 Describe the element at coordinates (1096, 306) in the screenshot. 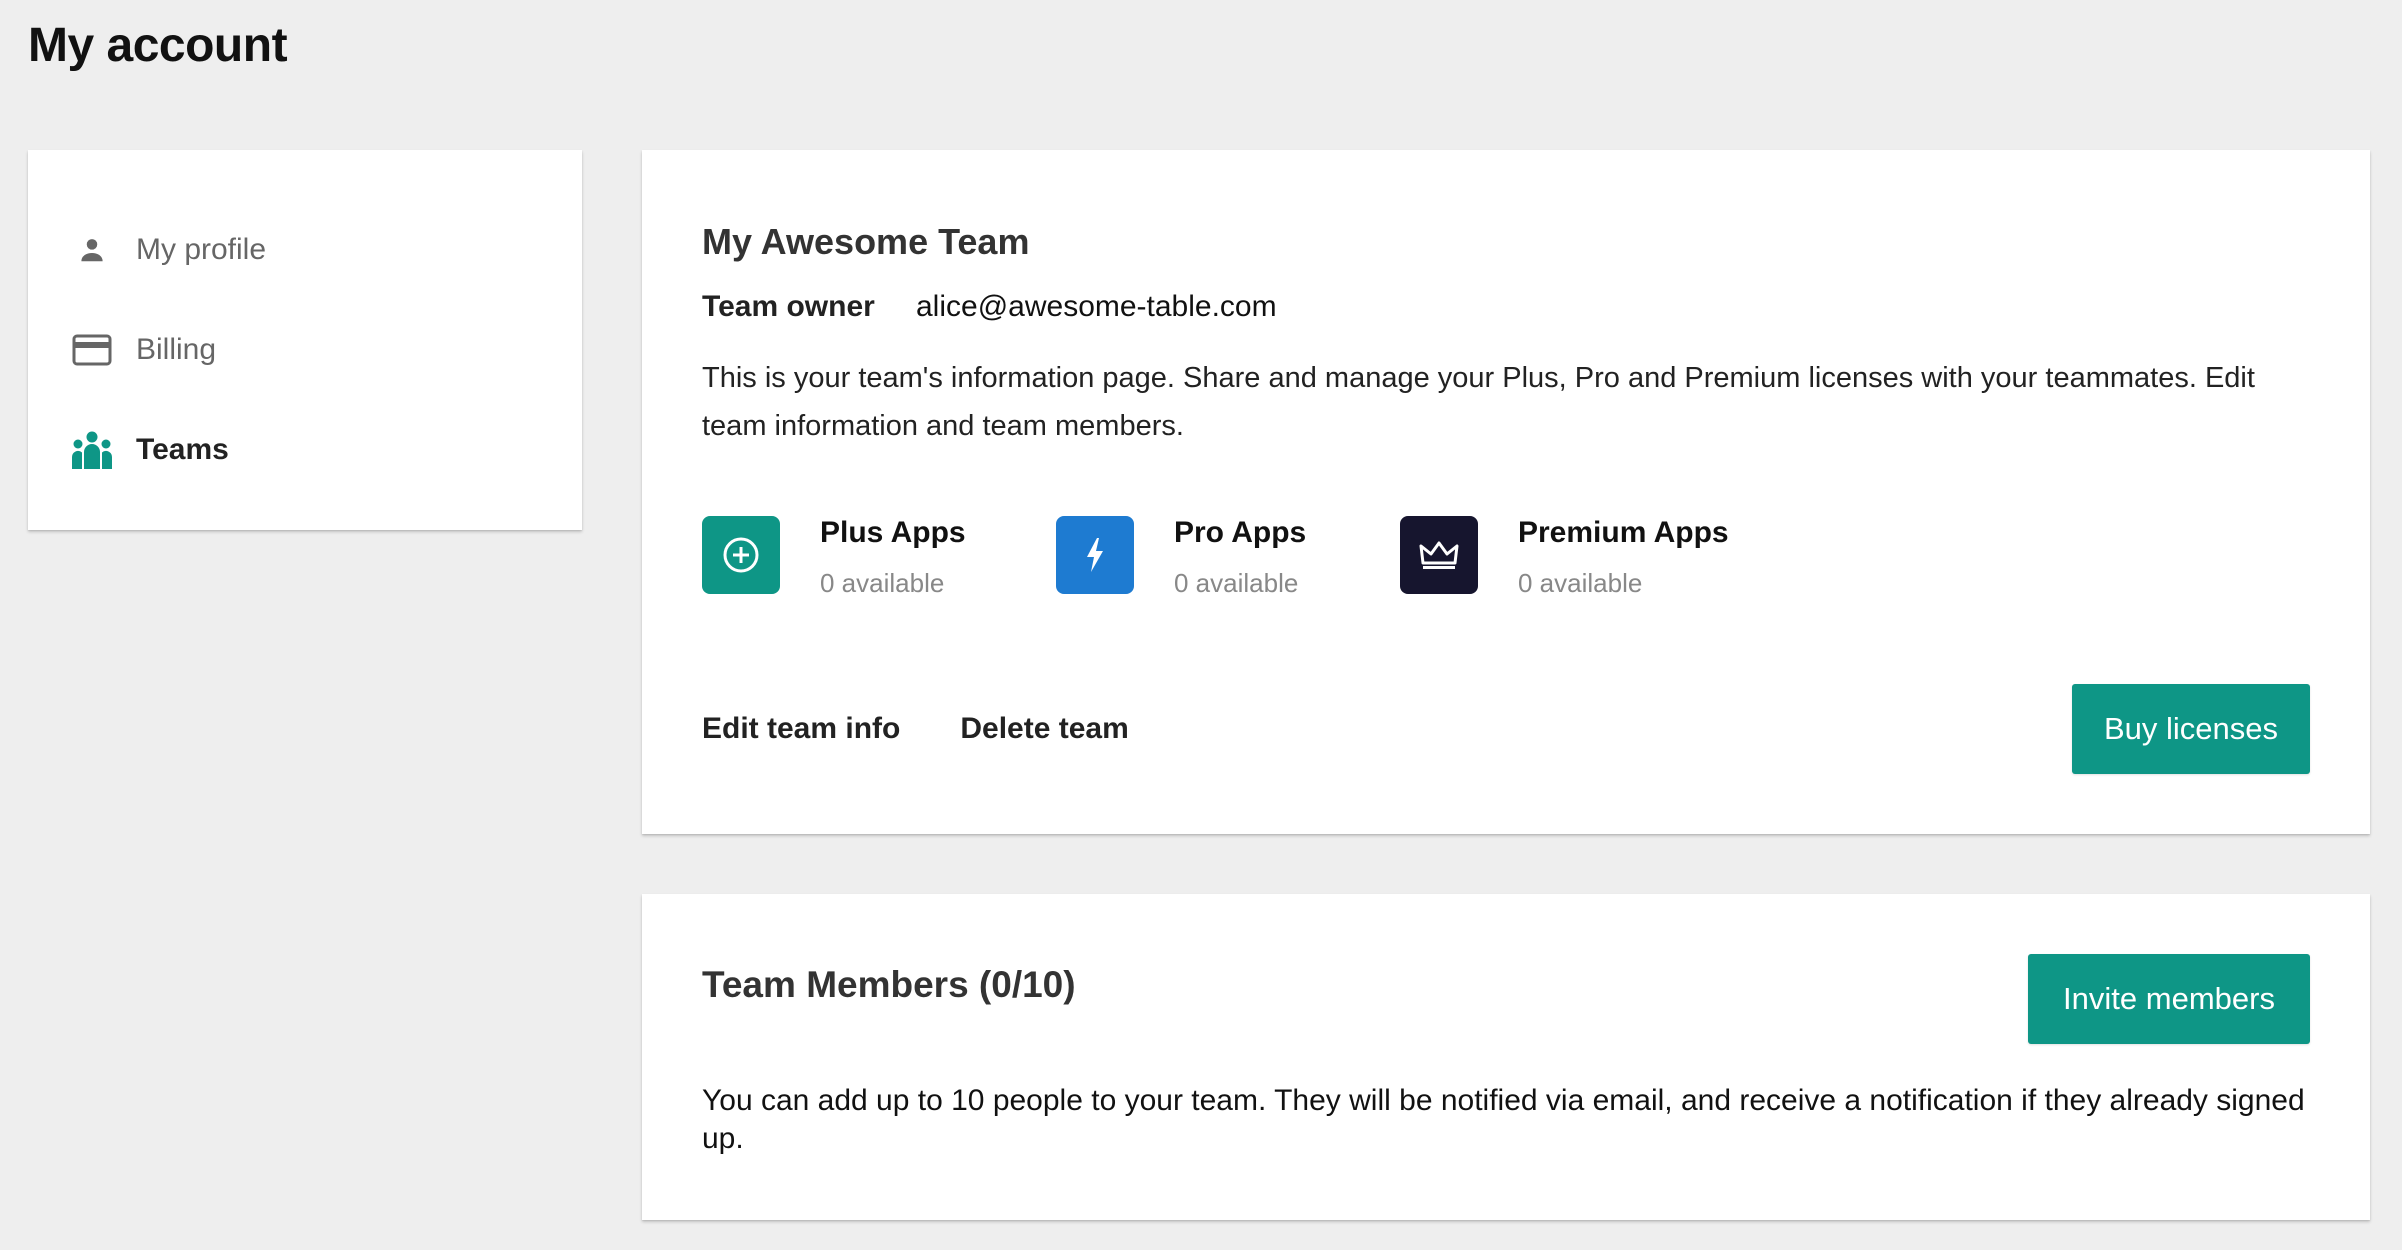

I see `team-owner-email: alice@awesome-table.com` at that location.